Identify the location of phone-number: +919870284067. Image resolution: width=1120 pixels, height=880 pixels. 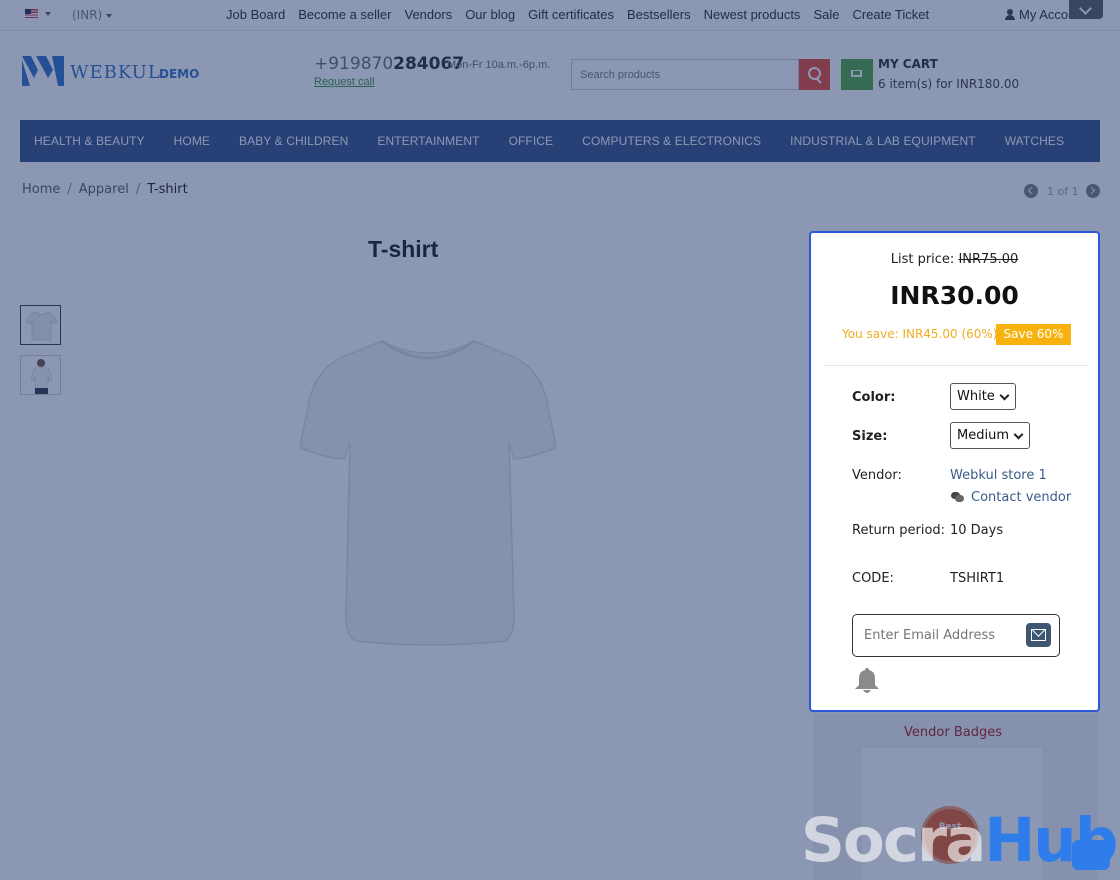
(389, 64).